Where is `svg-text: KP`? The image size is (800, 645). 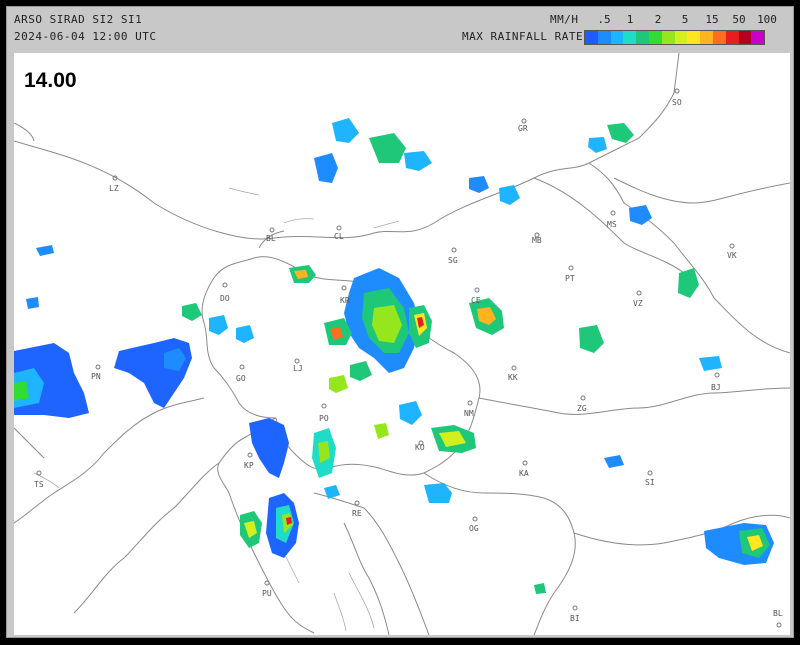 svg-text: KP is located at coordinates (249, 465).